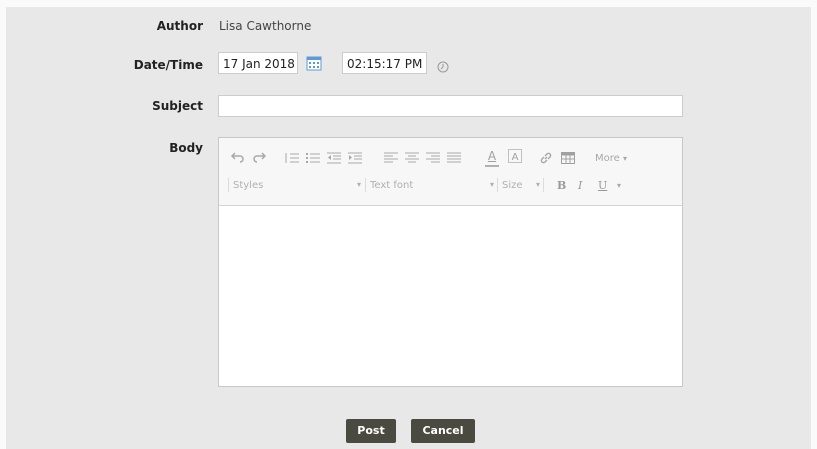 The height and width of the screenshot is (449, 817). What do you see at coordinates (177, 106) in the screenshot?
I see `subject-label: Subject` at bounding box center [177, 106].